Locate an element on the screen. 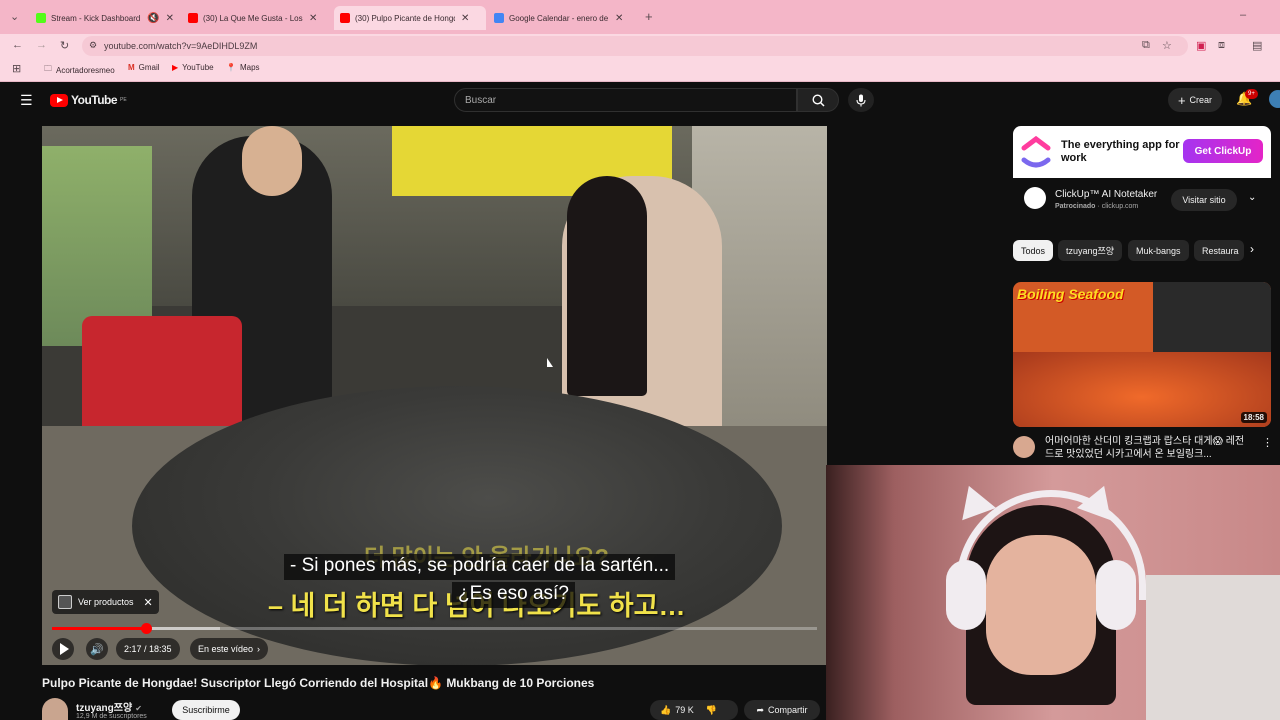 The image size is (1280, 720). tab-title: Stream - Kick Dashboard is located at coordinates (96, 18).